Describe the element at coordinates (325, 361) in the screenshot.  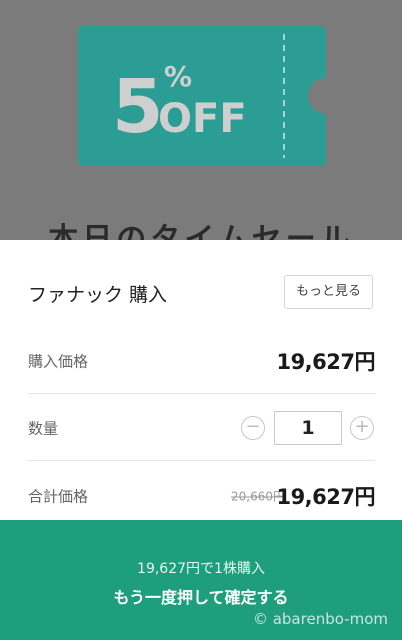
I see `purchase-price-value: 19,627円` at that location.